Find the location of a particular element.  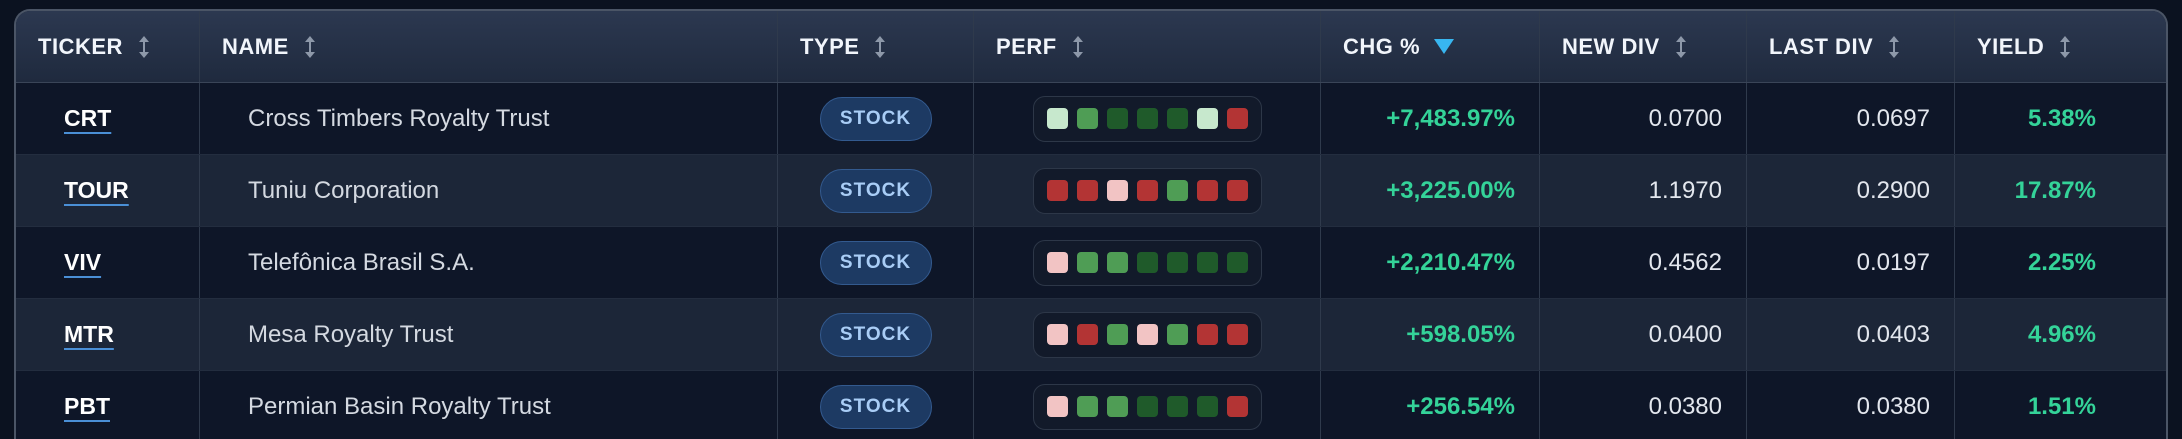

last-dividend: 0.0380 is located at coordinates (1893, 406).